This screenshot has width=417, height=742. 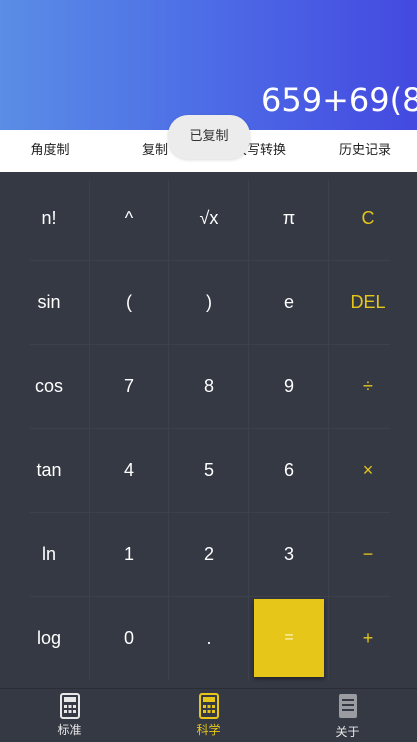 What do you see at coordinates (368, 638) in the screenshot?
I see `add-key: +` at bounding box center [368, 638].